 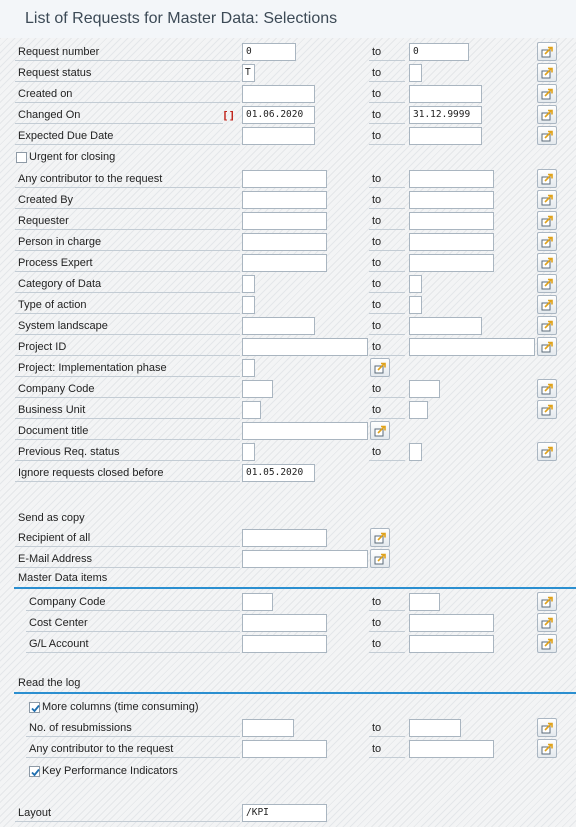 What do you see at coordinates (133, 728) in the screenshot?
I see `label-no-of-resubmissions: No. of resubmissions` at bounding box center [133, 728].